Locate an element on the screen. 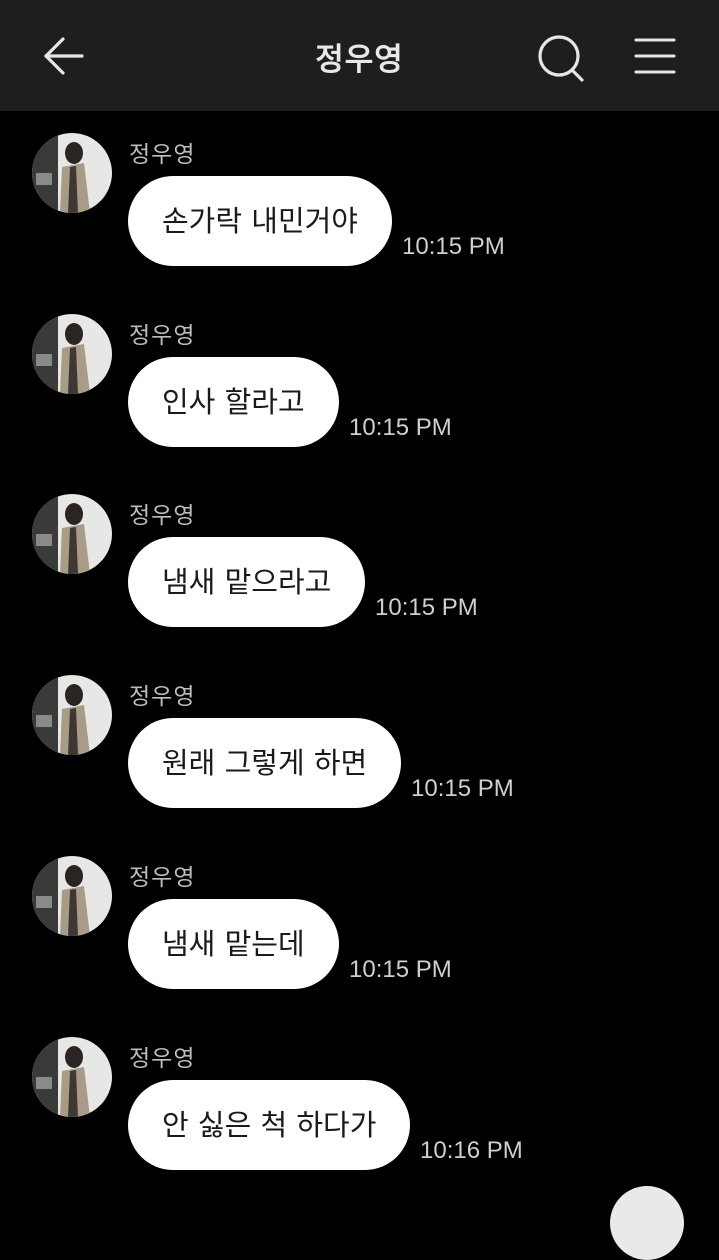  arrow-left-icon is located at coordinates (64, 56).